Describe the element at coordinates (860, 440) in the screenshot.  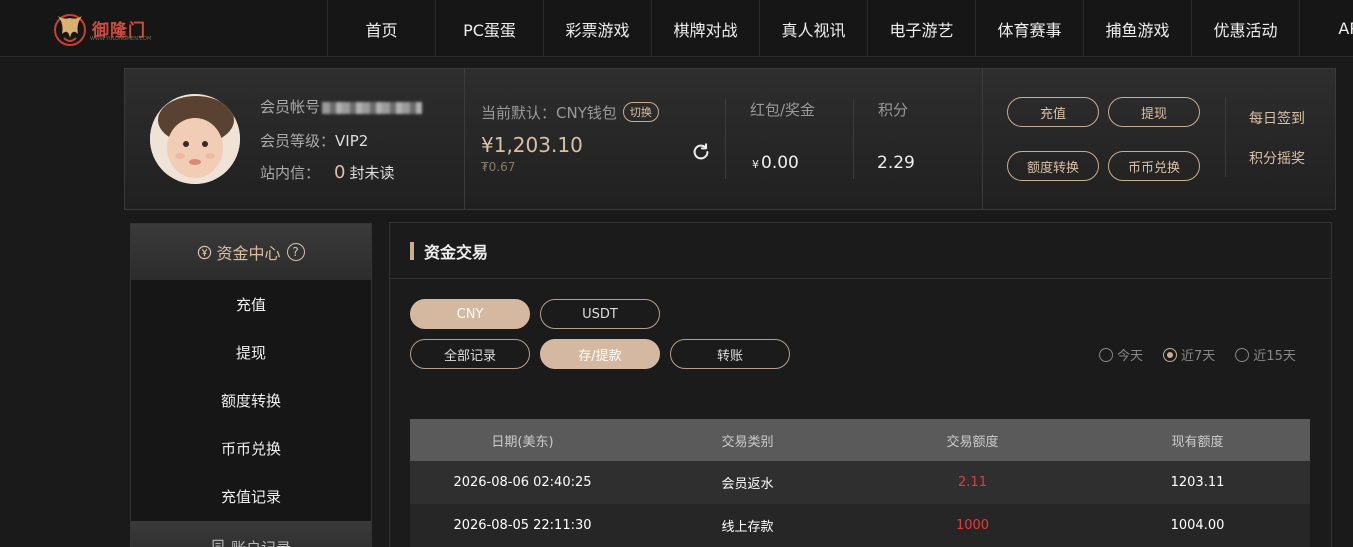
I see `table-header: 日期(美东) 交易类别 交易额度 现有额度` at that location.